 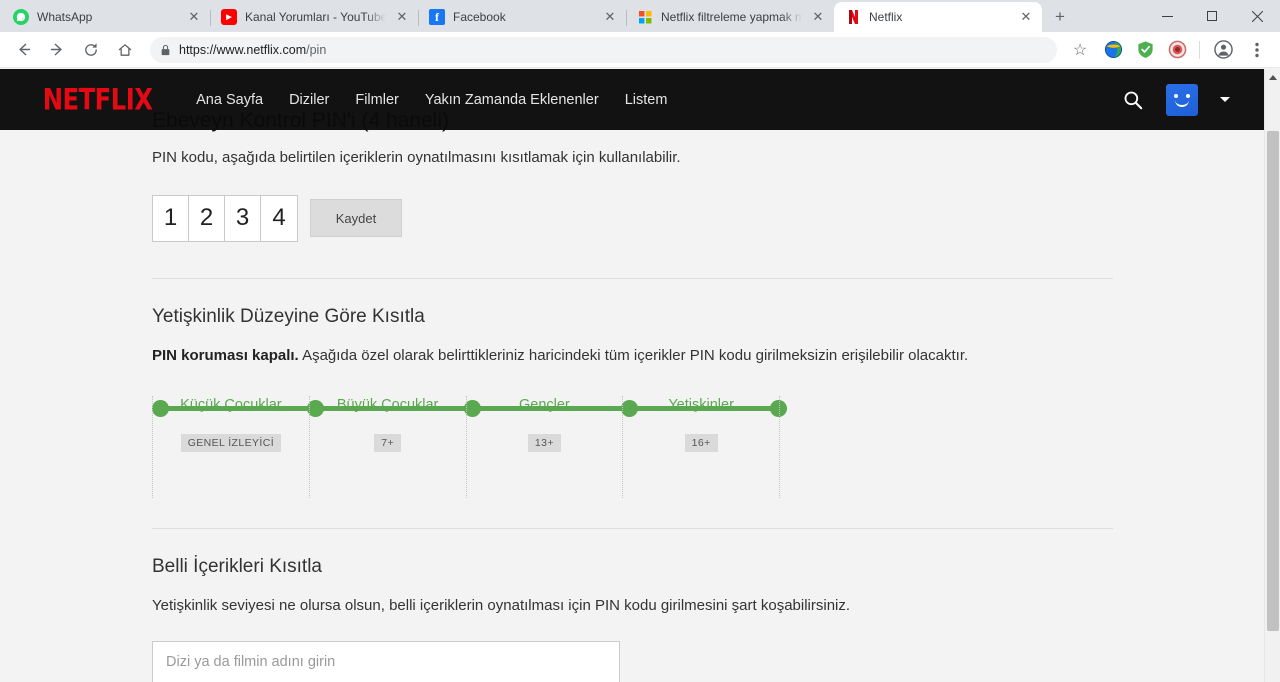 What do you see at coordinates (231, 443) in the screenshot?
I see `rating-badge: GENEL İZLEYİCİ` at bounding box center [231, 443].